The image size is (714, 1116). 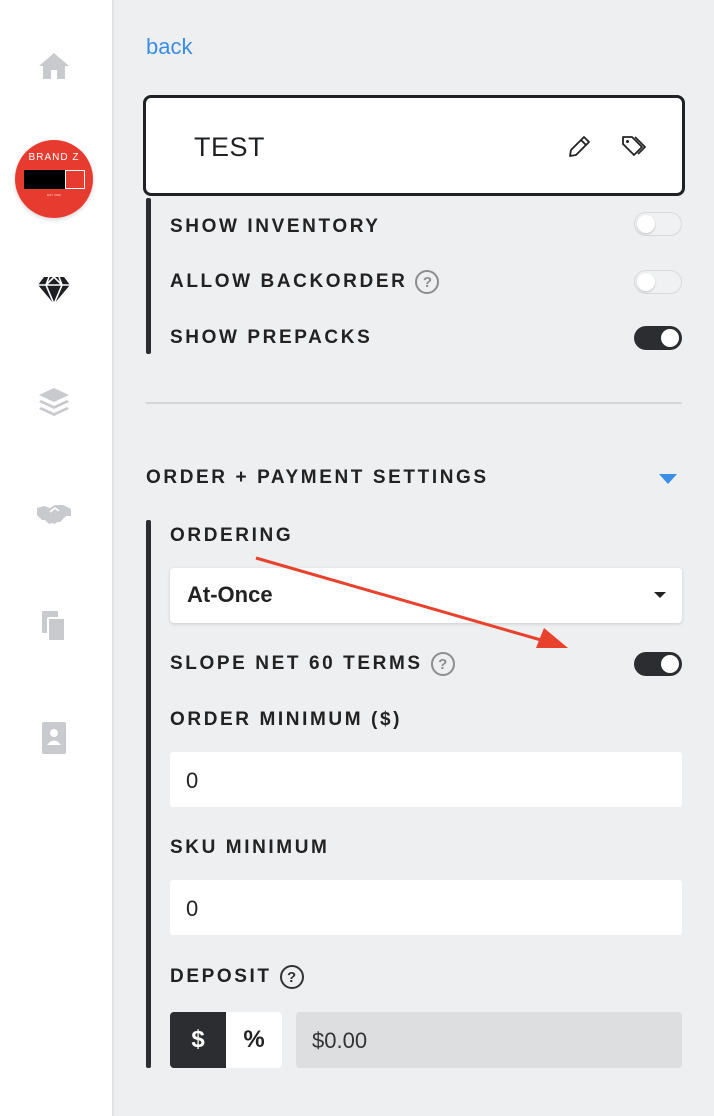 What do you see at coordinates (54, 402) in the screenshot?
I see `layers-icon` at bounding box center [54, 402].